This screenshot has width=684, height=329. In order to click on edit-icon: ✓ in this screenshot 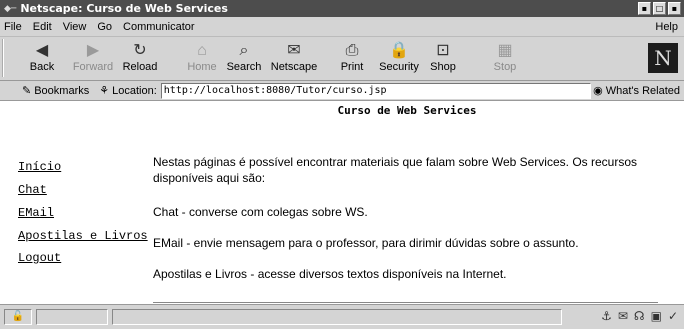, I will do `click(673, 316)`.